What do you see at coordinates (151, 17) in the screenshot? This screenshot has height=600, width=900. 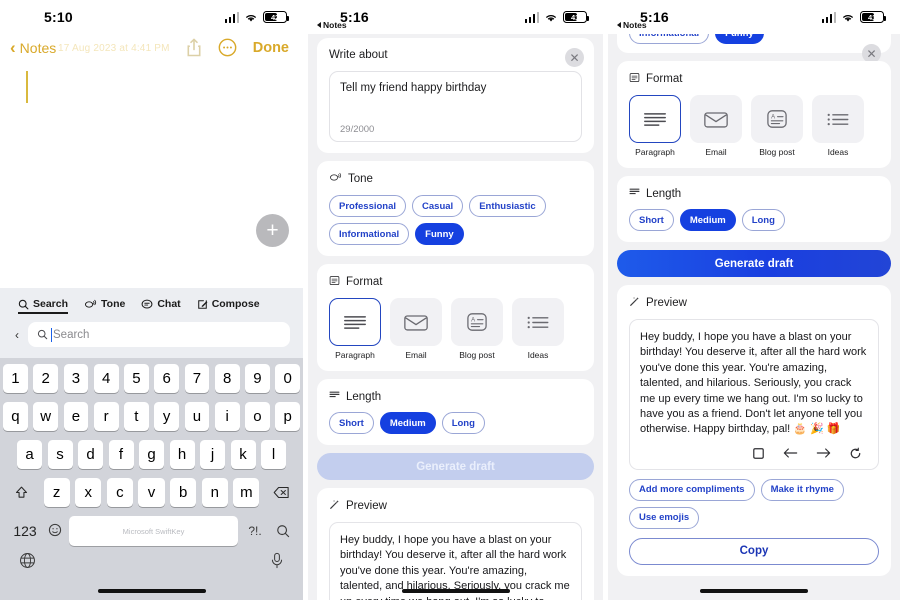 I see `status-bar: 5:10 42` at bounding box center [151, 17].